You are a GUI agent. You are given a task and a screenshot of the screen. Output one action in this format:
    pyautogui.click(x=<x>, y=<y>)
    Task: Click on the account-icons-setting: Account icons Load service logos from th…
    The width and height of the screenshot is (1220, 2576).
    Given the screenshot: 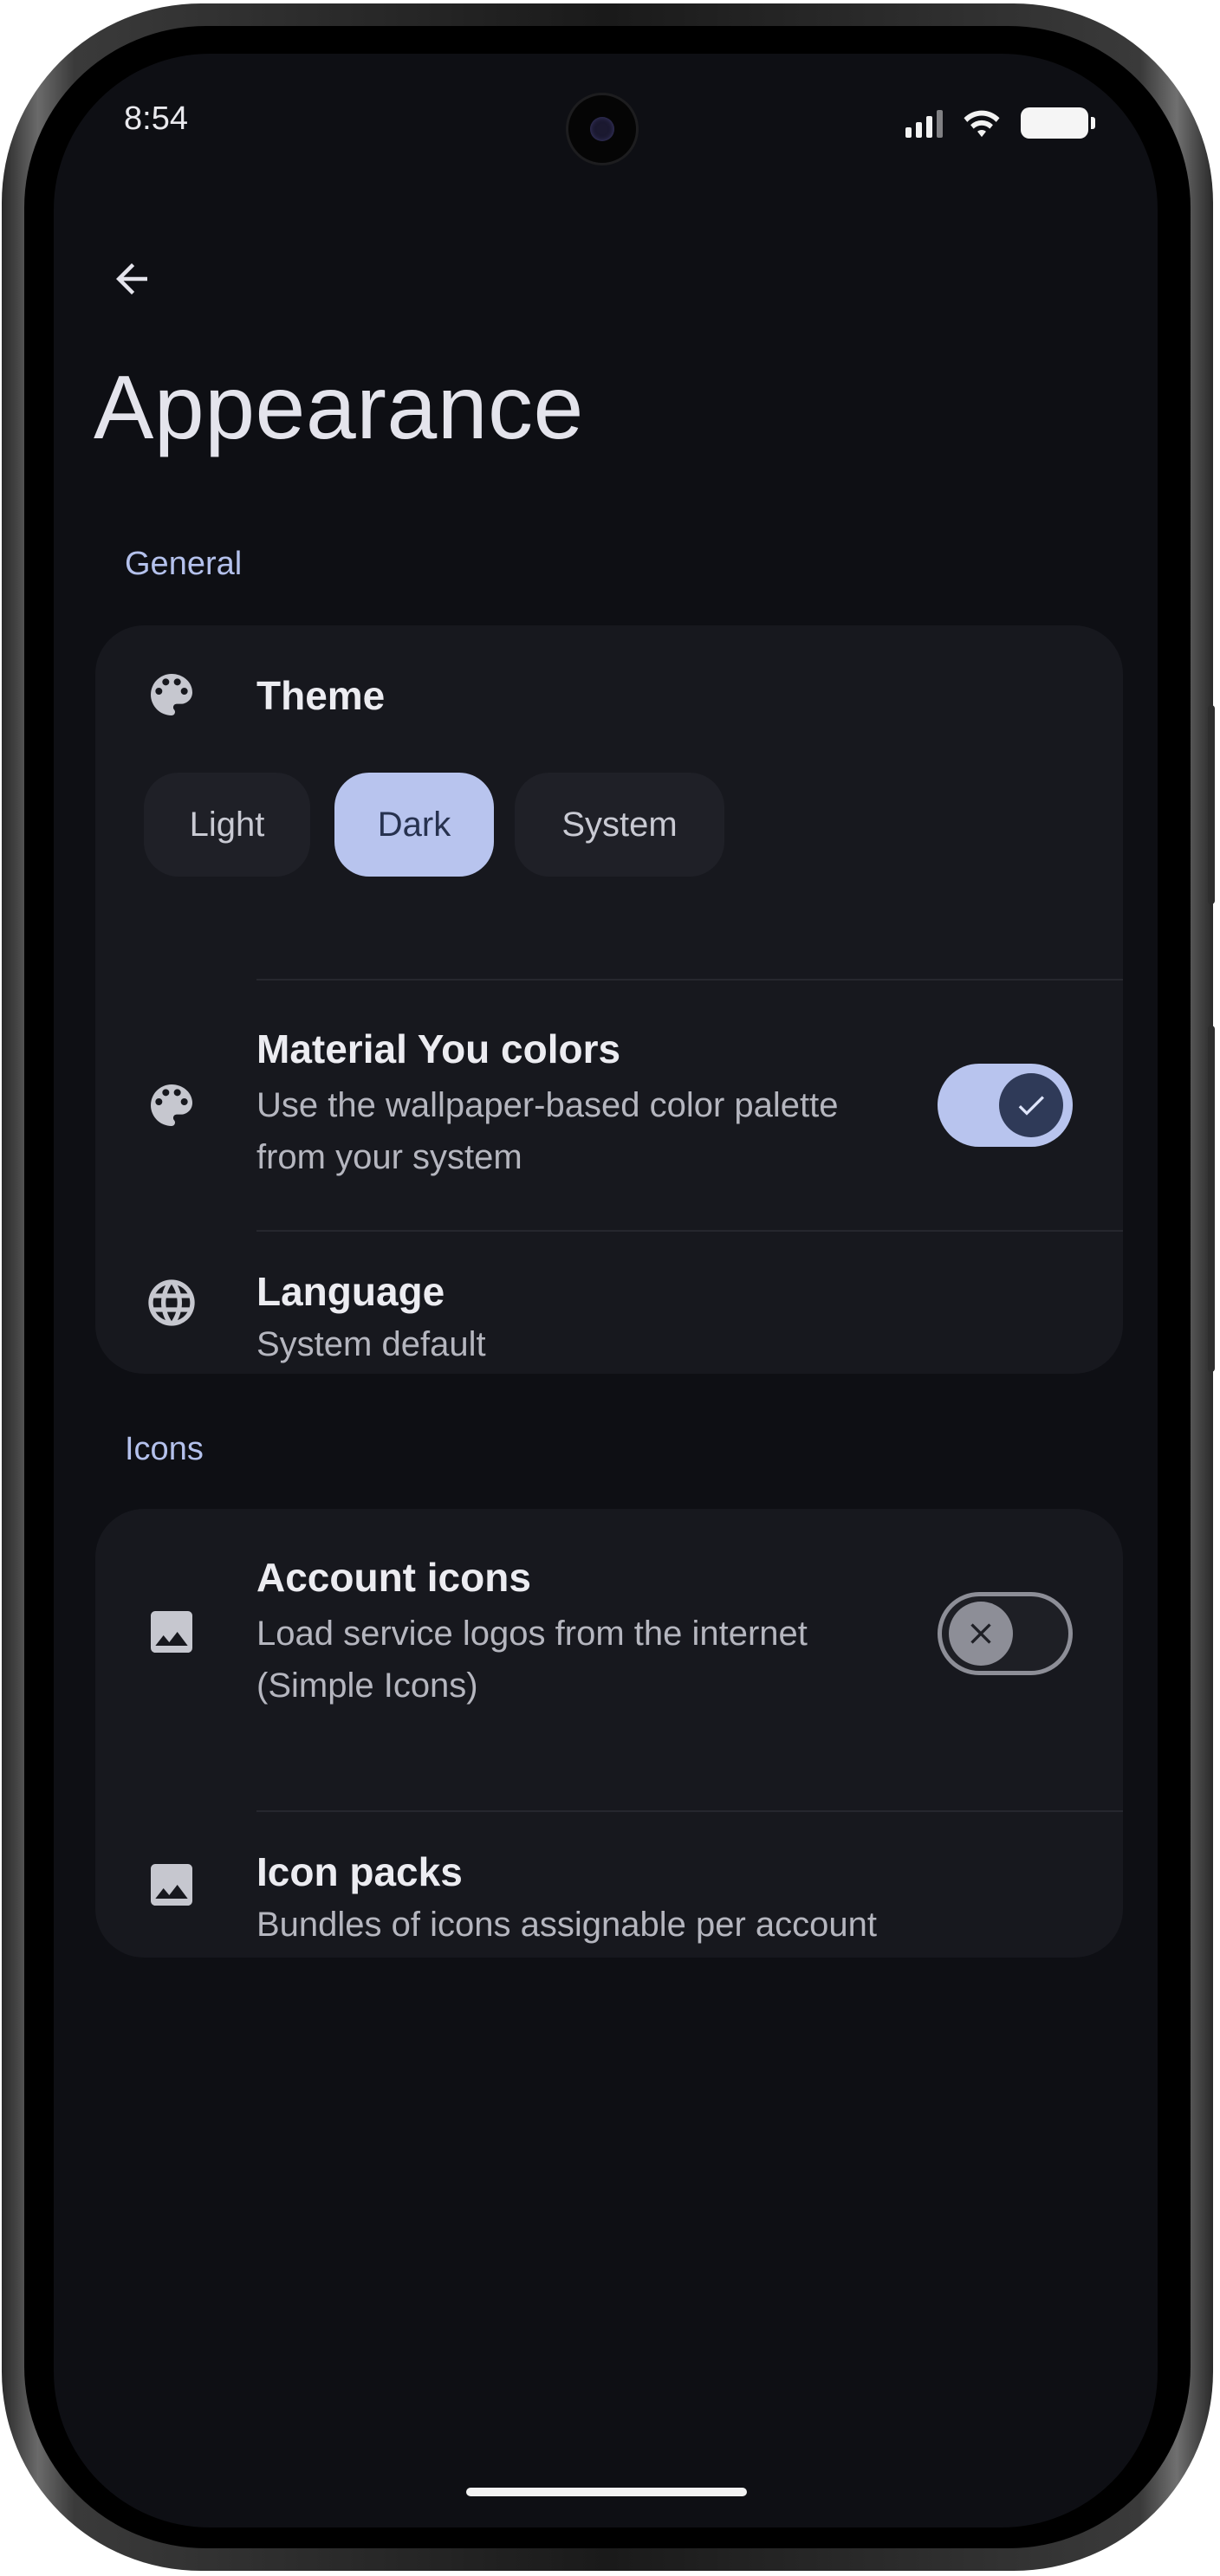 What is the action you would take?
    pyautogui.click(x=609, y=1633)
    